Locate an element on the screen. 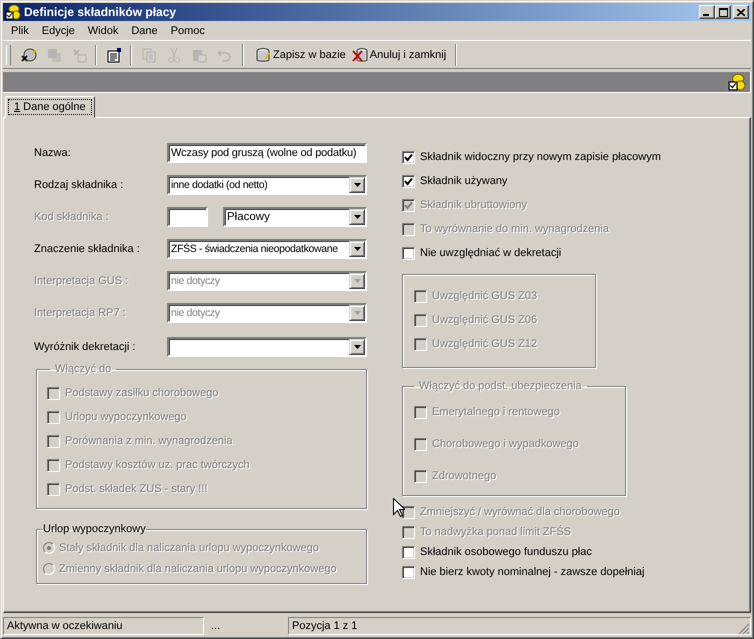 The width and height of the screenshot is (754, 639). field-label: Znaczenie składnika : is located at coordinates (87, 249).